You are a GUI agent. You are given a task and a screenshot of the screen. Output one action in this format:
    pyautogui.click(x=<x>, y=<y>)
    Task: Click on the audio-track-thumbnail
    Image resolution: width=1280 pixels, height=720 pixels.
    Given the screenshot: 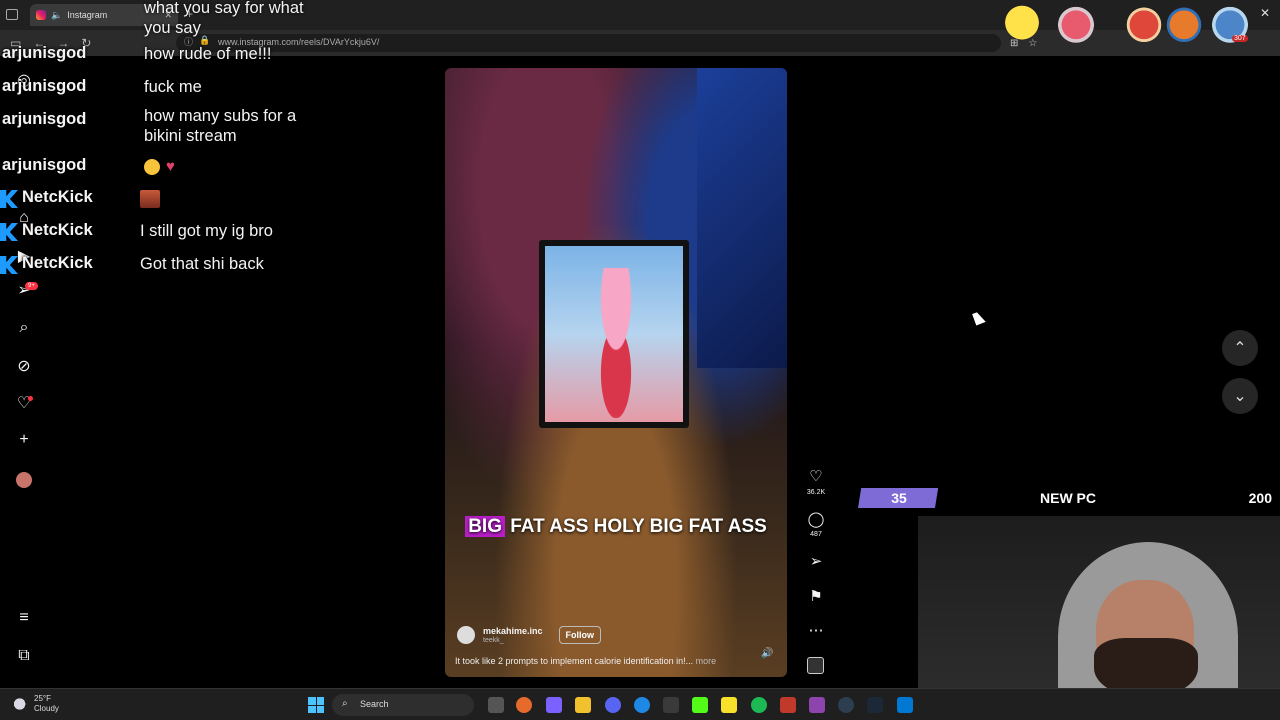 What is the action you would take?
    pyautogui.click(x=815, y=665)
    